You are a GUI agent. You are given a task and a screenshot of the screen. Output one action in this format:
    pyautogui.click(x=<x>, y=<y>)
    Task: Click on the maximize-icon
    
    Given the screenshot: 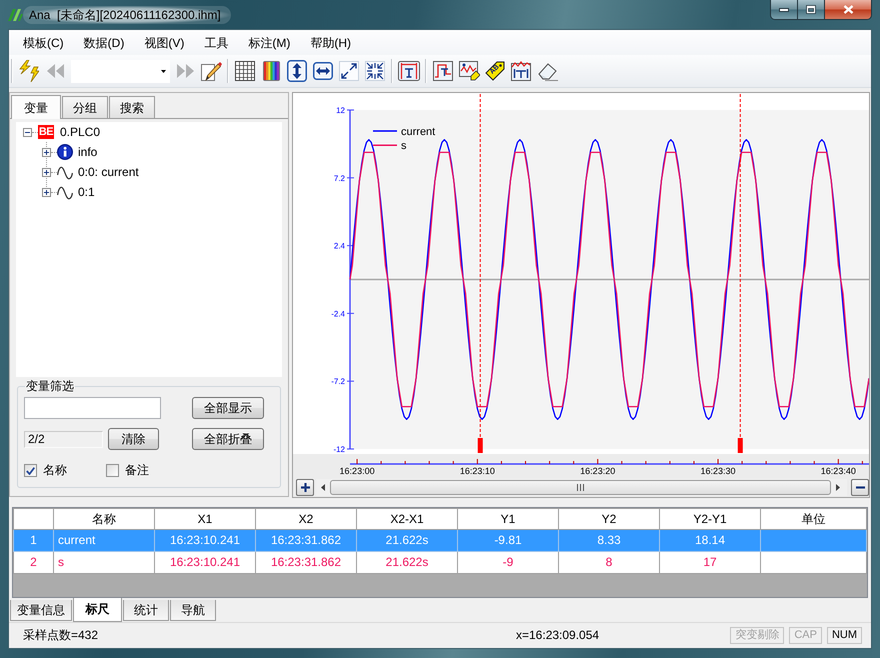 What is the action you would take?
    pyautogui.click(x=811, y=9)
    